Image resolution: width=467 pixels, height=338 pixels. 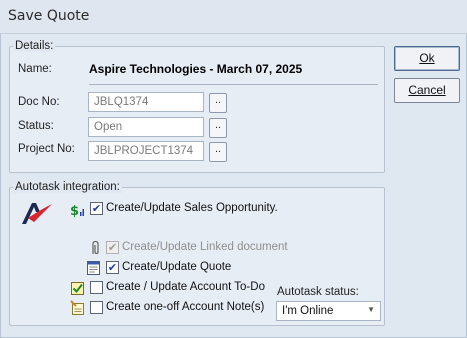 What do you see at coordinates (108, 127) in the screenshot?
I see `status-value: Open` at bounding box center [108, 127].